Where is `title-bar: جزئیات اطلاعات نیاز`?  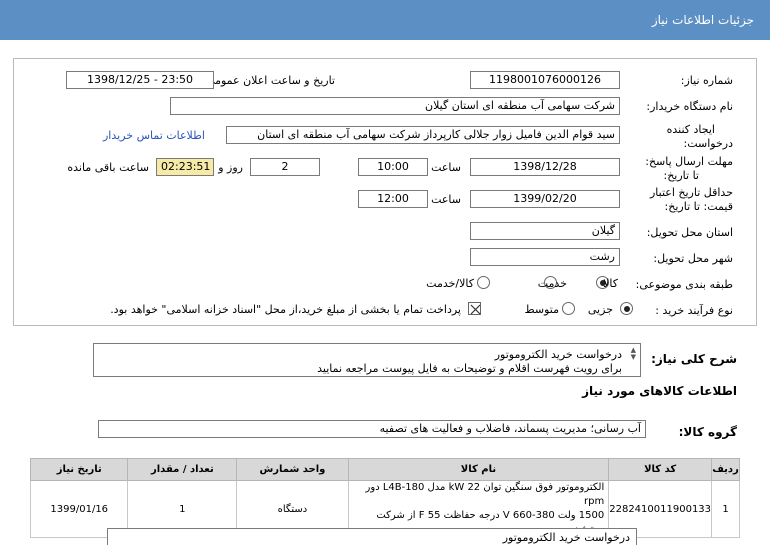 title-bar: جزئیات اطلاعات نیاز is located at coordinates (385, 20).